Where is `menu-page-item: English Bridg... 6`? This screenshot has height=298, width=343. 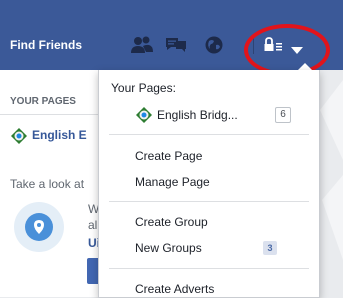
menu-page-item: English Bridg... 6 is located at coordinates (223, 115).